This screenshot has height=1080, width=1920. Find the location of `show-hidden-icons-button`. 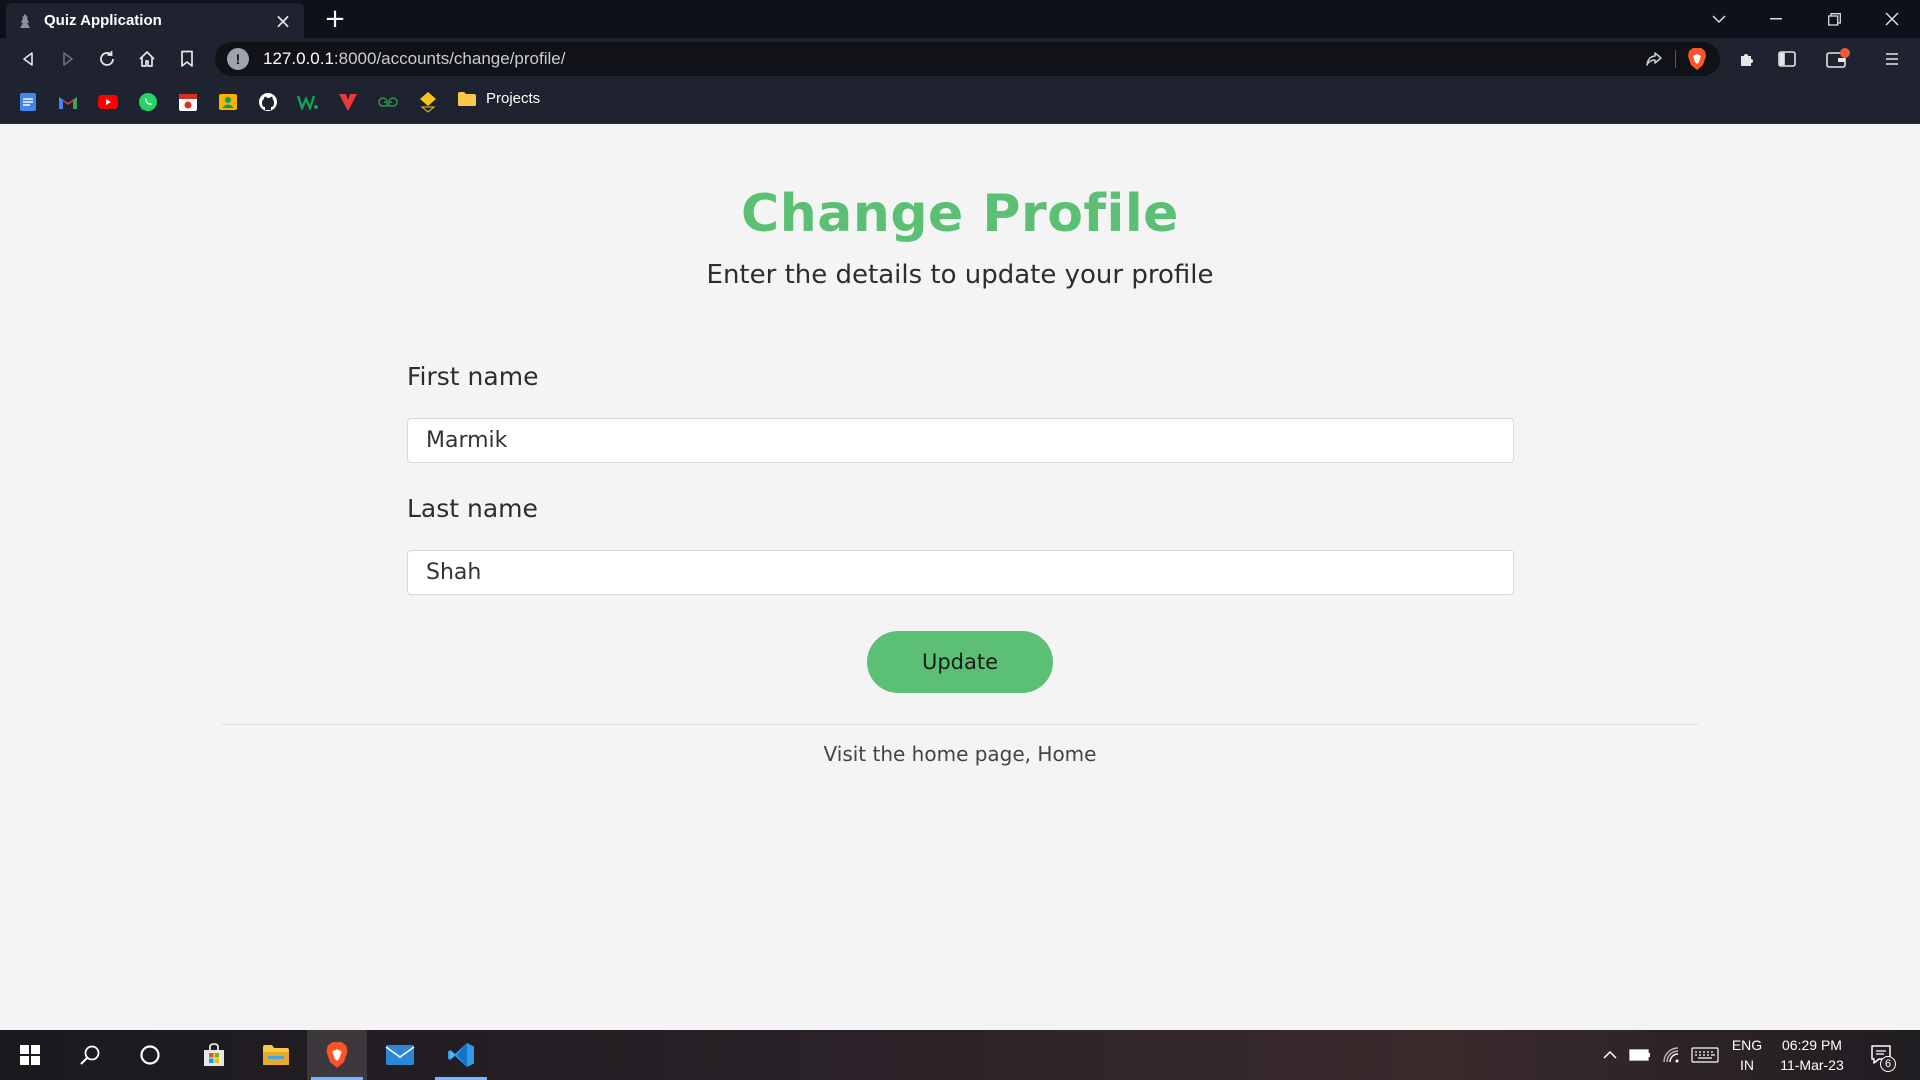

show-hidden-icons-button is located at coordinates (1610, 1055).